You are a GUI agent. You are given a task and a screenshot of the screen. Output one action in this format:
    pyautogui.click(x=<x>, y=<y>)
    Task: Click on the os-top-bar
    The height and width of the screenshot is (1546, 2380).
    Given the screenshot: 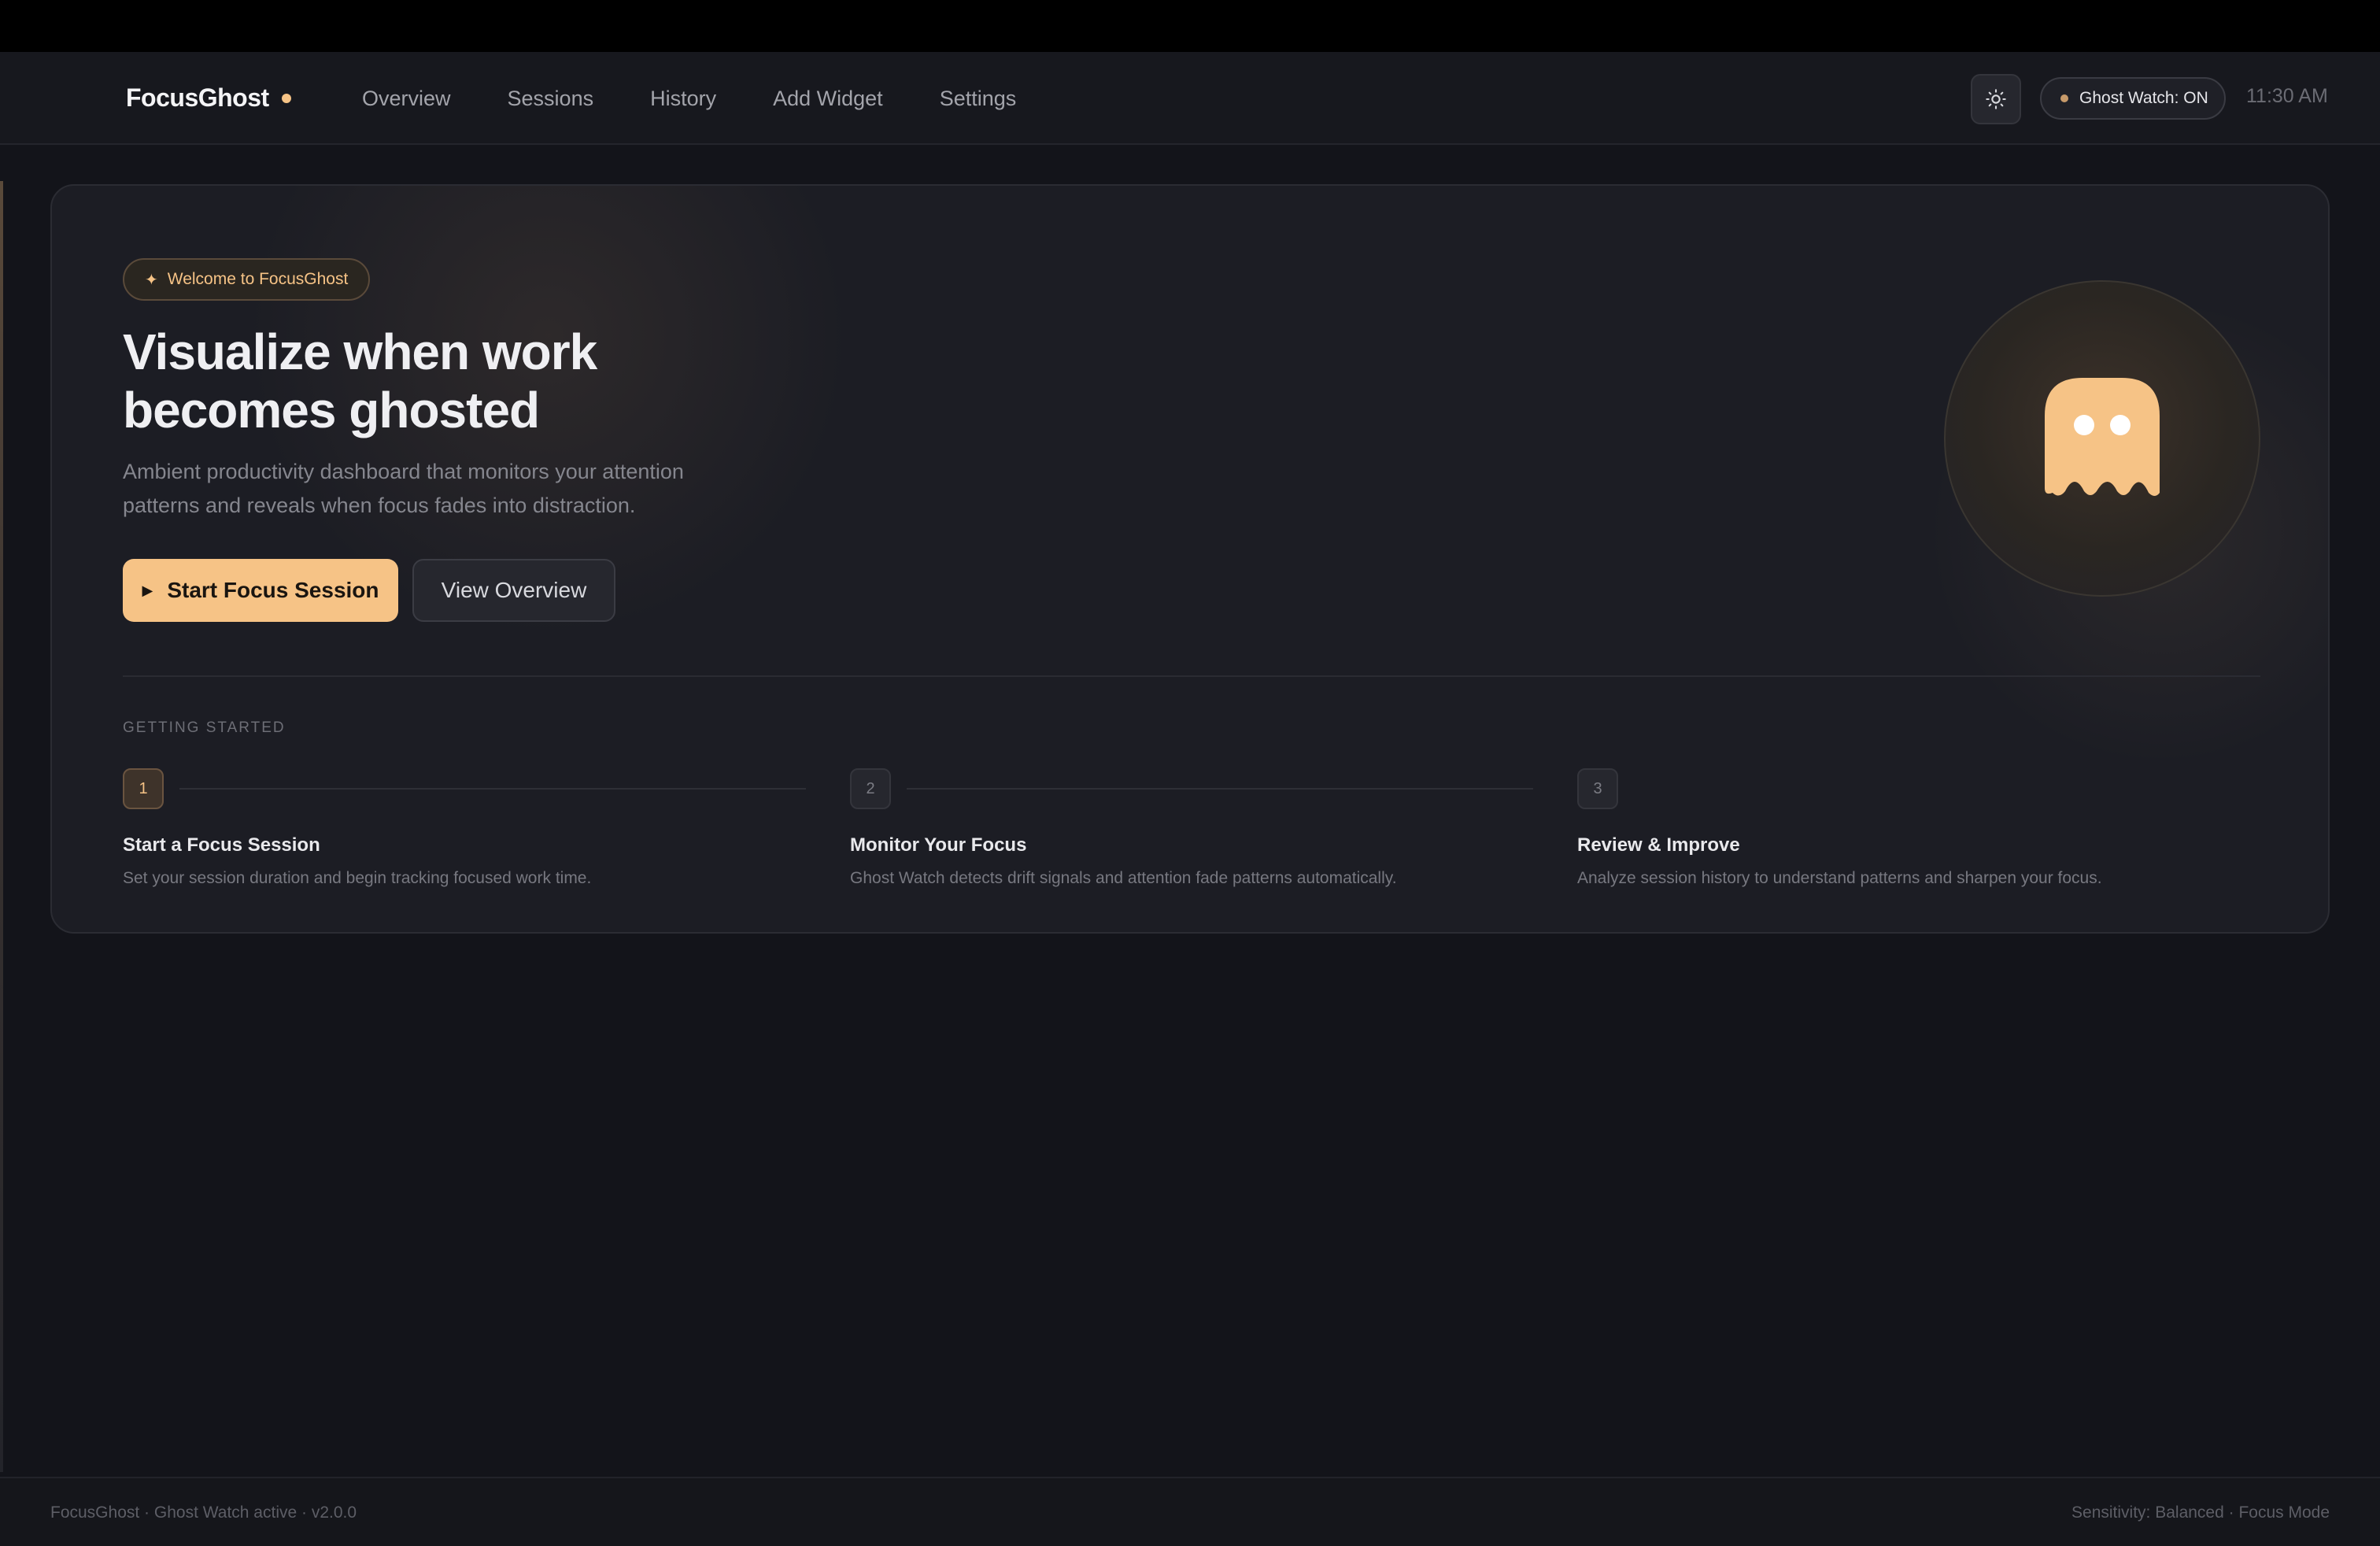 What is the action you would take?
    pyautogui.click(x=1190, y=26)
    